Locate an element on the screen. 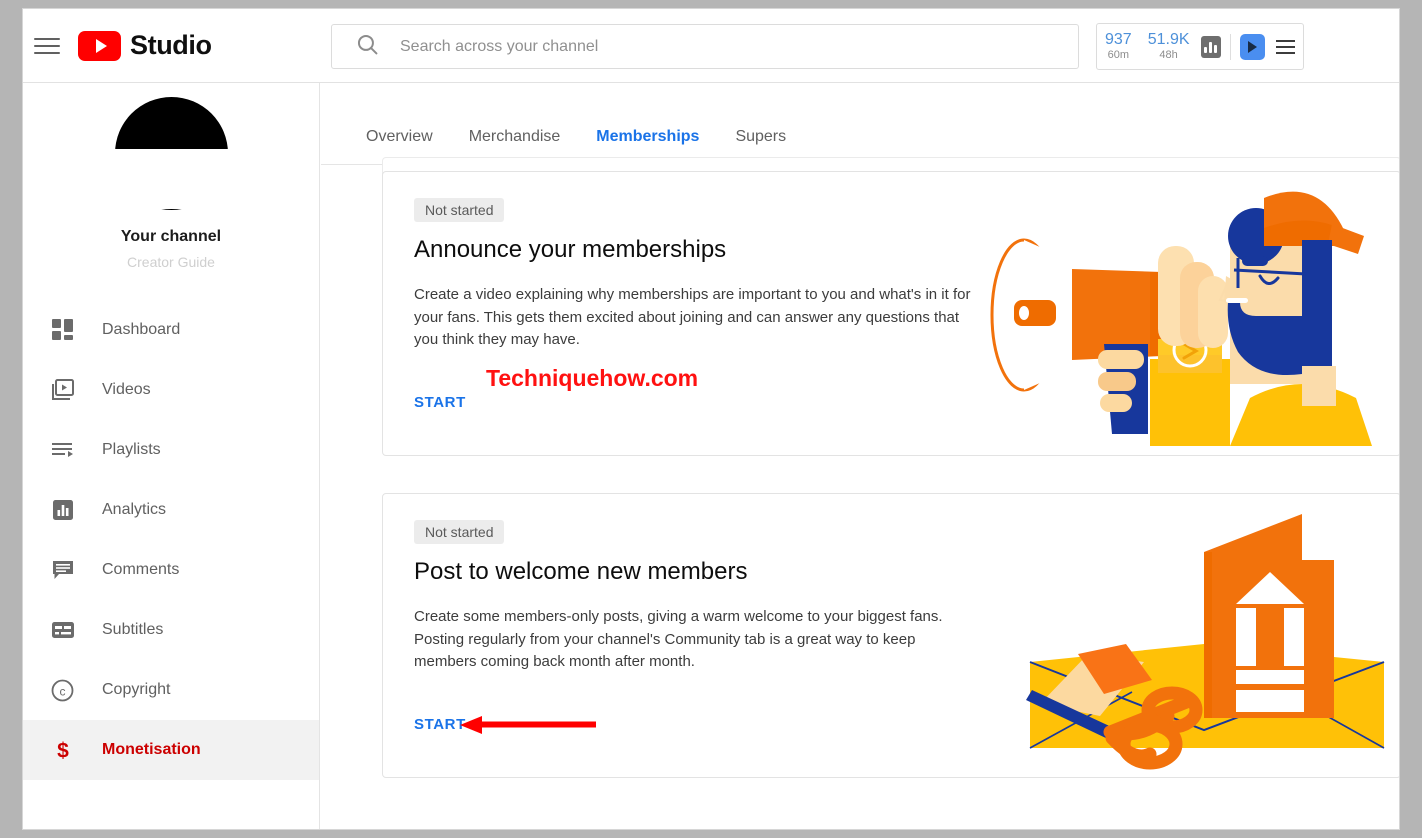 This screenshot has height=838, width=1422. top-bar: Studio 937 60m 51.9K 48h is located at coordinates (711, 46).